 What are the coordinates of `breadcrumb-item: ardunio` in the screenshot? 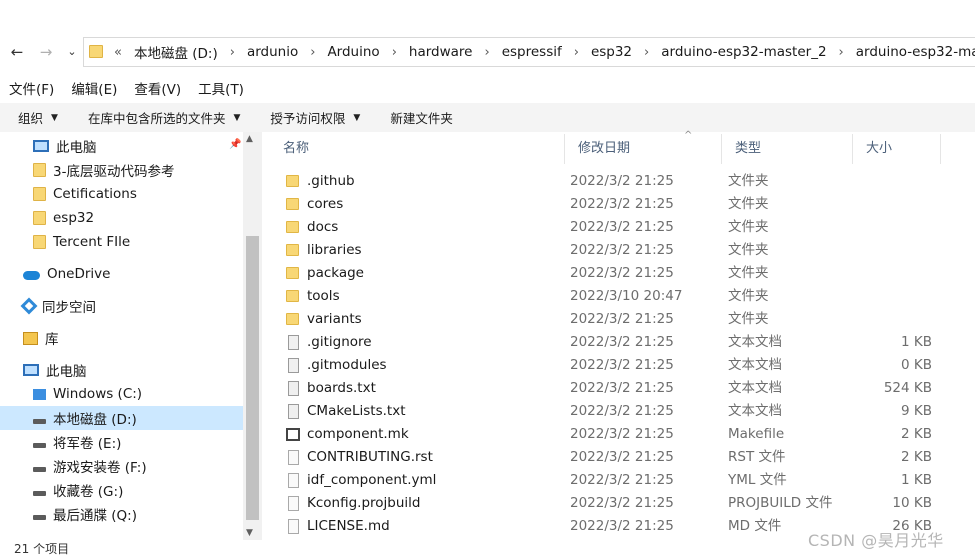 It's located at (272, 52).